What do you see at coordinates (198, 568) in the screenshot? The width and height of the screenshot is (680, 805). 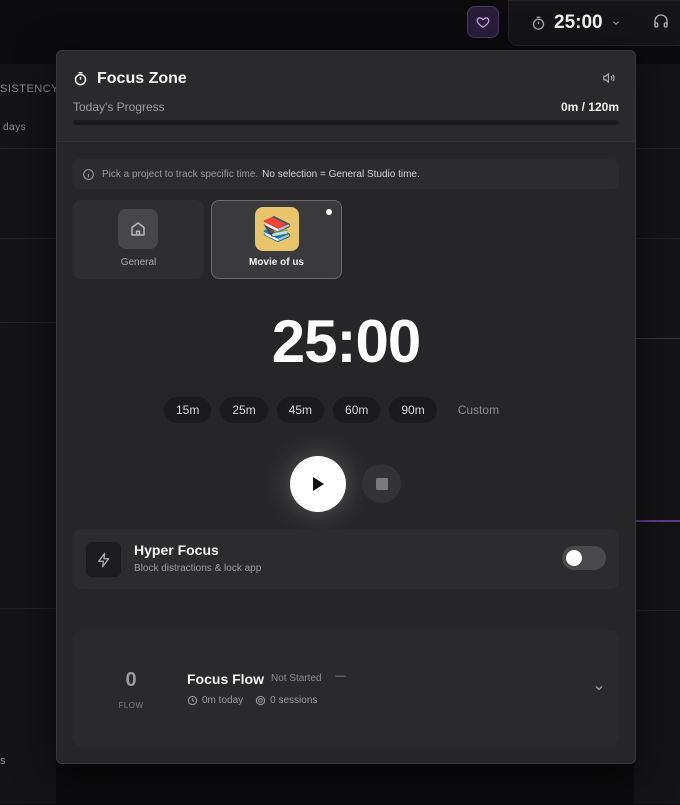 I see `hyper-focus-subtitle: Block distractions & lock app` at bounding box center [198, 568].